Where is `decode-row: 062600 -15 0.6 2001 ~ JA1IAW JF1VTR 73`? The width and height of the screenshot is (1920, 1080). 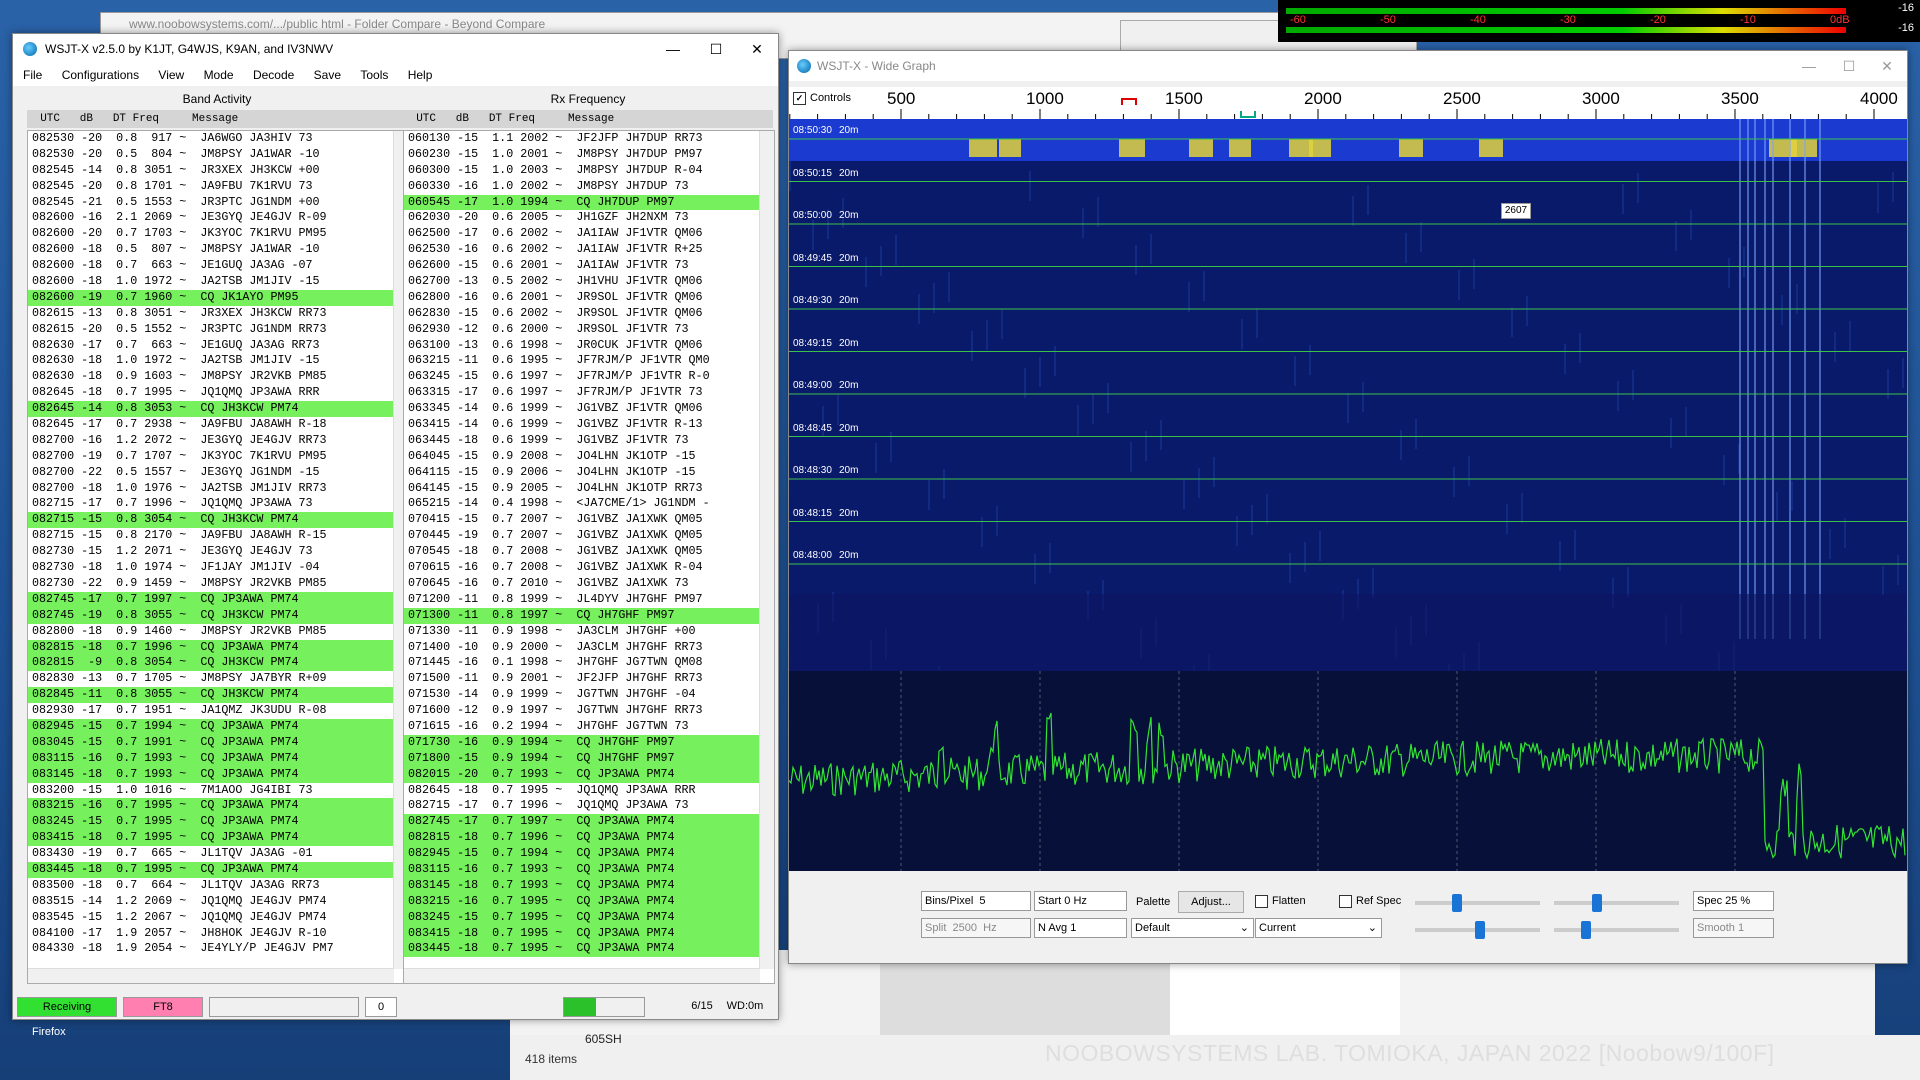
decode-row: 062600 -15 0.6 2001 ~ JA1IAW JF1VTR 73 is located at coordinates (589, 266).